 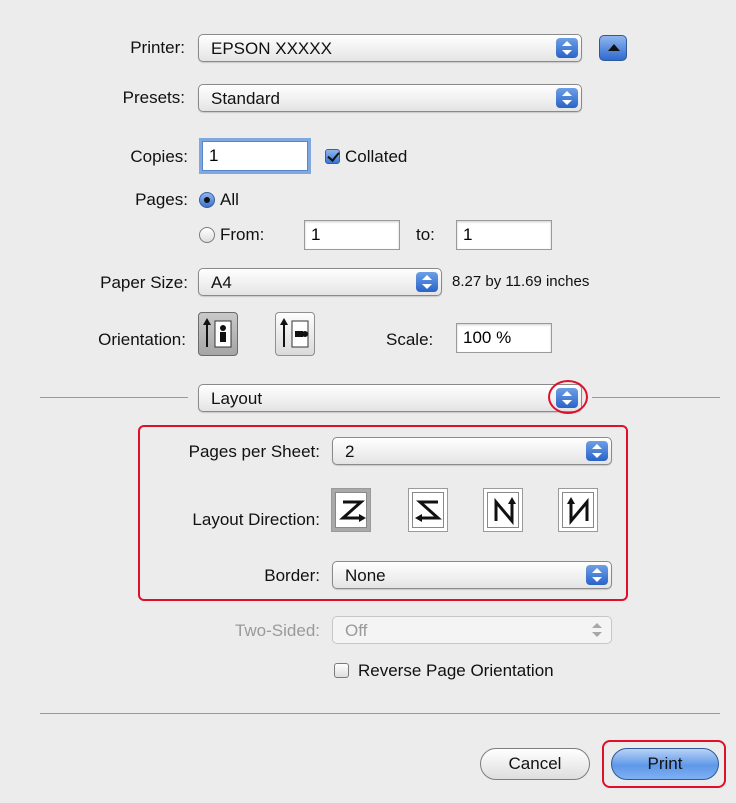 What do you see at coordinates (161, 199) in the screenshot?
I see `pages-label: Pages:` at bounding box center [161, 199].